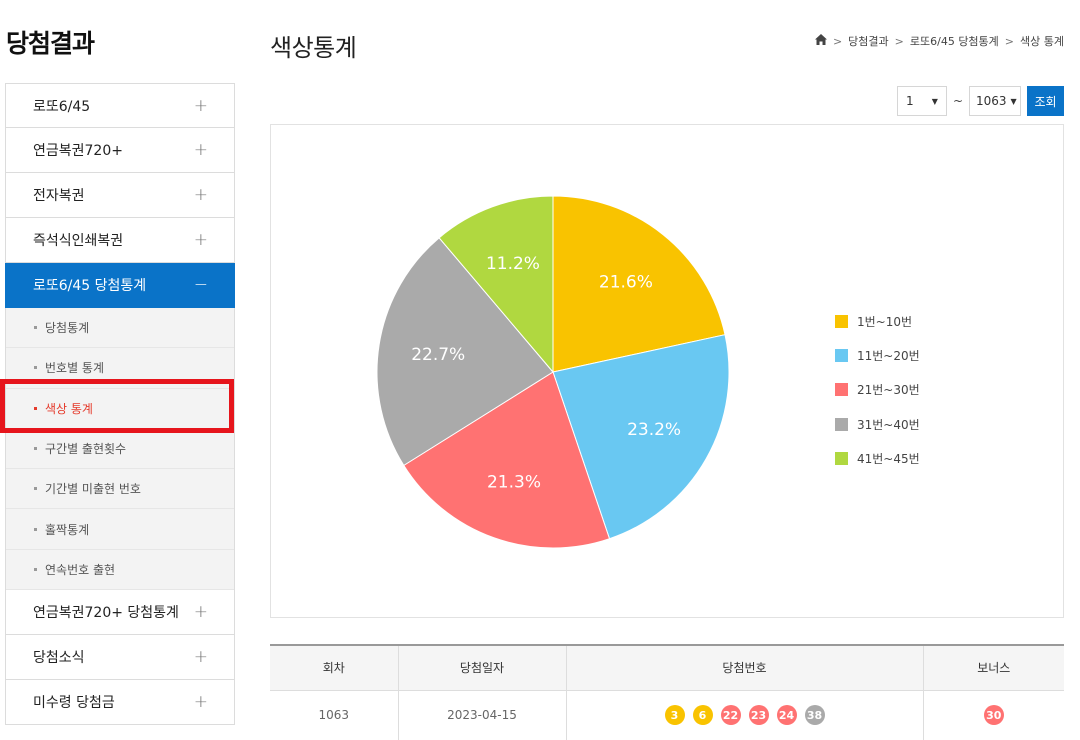  Describe the element at coordinates (120, 195) in the screenshot. I see `sidebar-item-electronic-lottery: 전자복권 +` at that location.